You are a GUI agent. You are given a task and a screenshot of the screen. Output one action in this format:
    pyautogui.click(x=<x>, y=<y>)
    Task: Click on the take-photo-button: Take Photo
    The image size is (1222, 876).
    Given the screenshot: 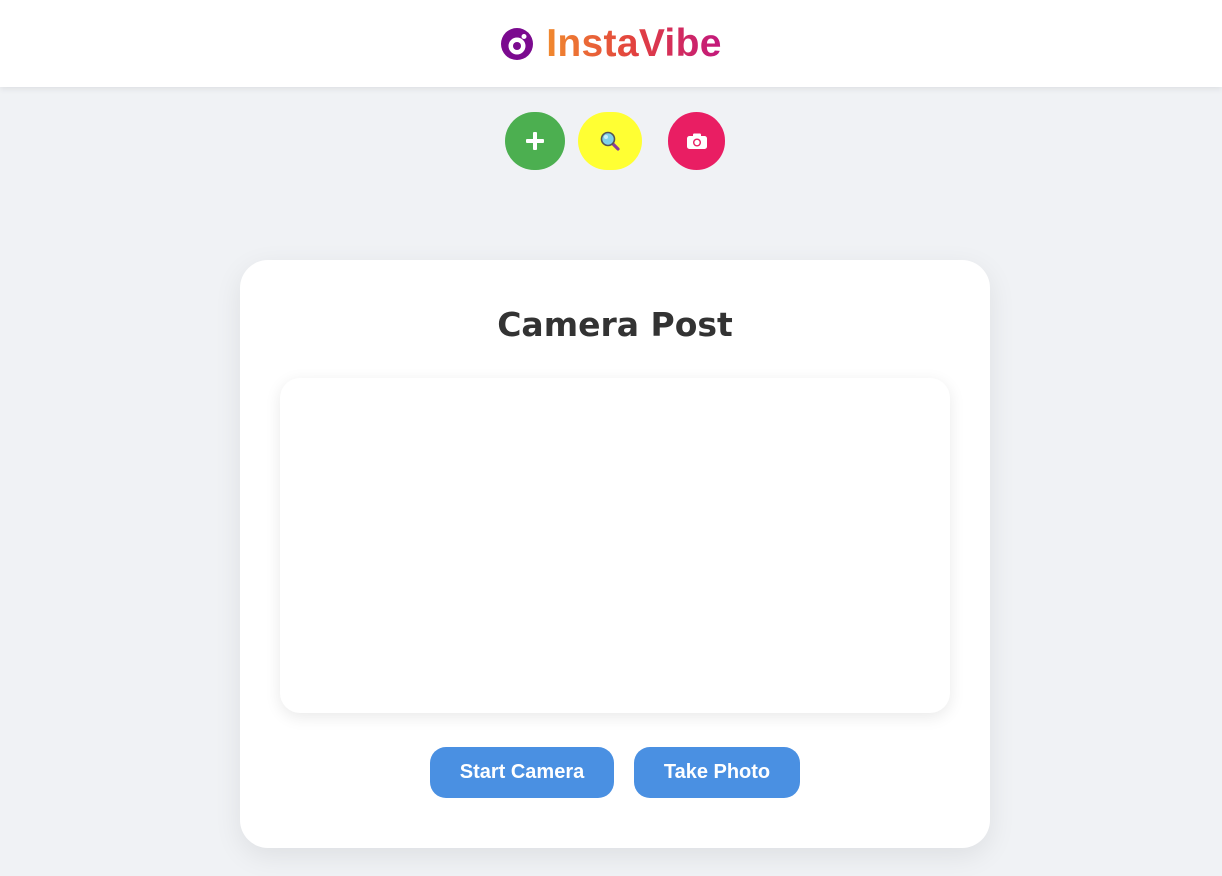 What is the action you would take?
    pyautogui.click(x=717, y=772)
    